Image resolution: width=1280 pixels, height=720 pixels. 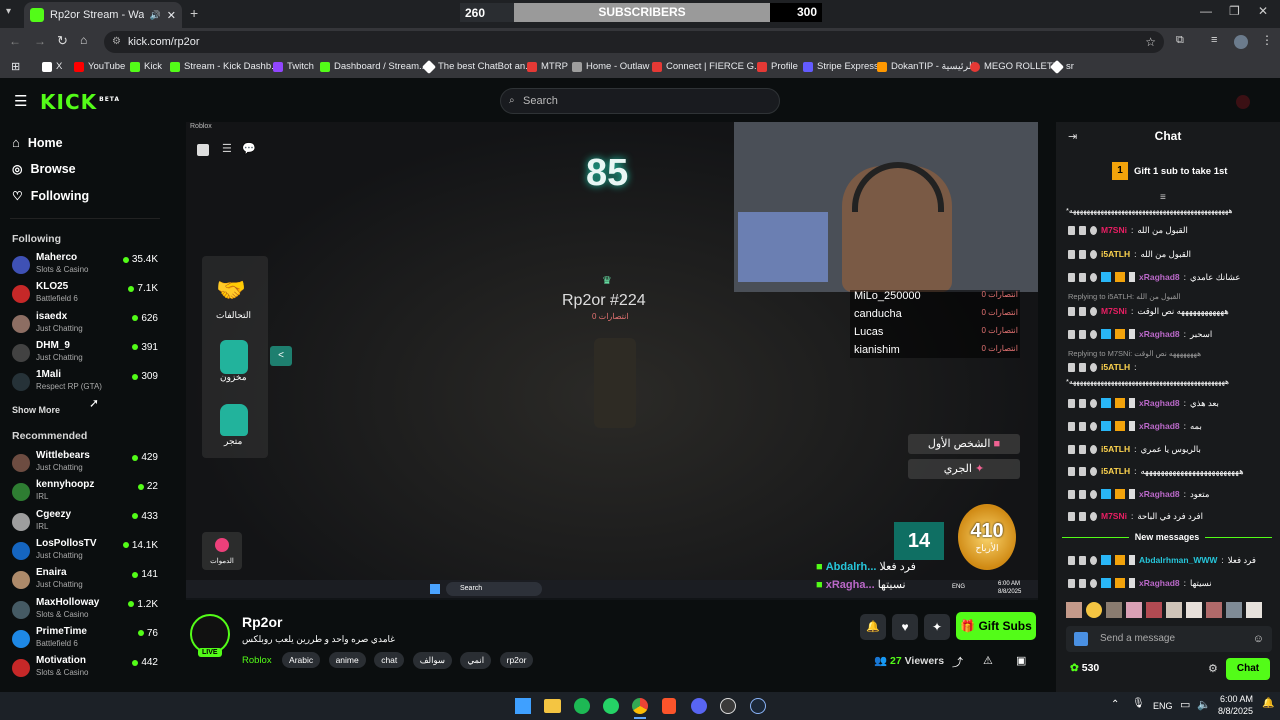 I want to click on forward-icon: →, so click(x=40, y=41).